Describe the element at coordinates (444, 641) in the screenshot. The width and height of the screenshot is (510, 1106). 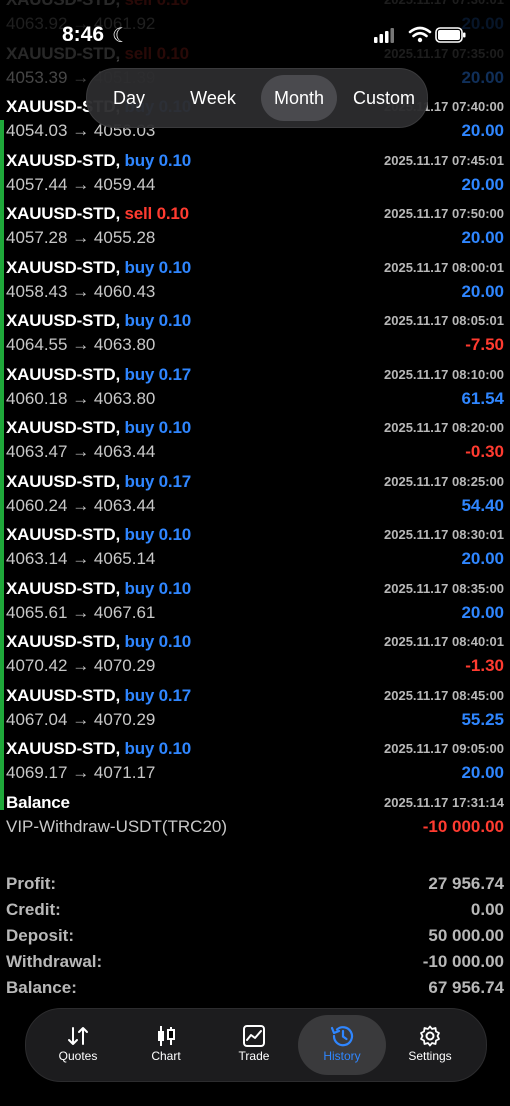
I see `deal-time: 2025.11.17 08:40:01` at that location.